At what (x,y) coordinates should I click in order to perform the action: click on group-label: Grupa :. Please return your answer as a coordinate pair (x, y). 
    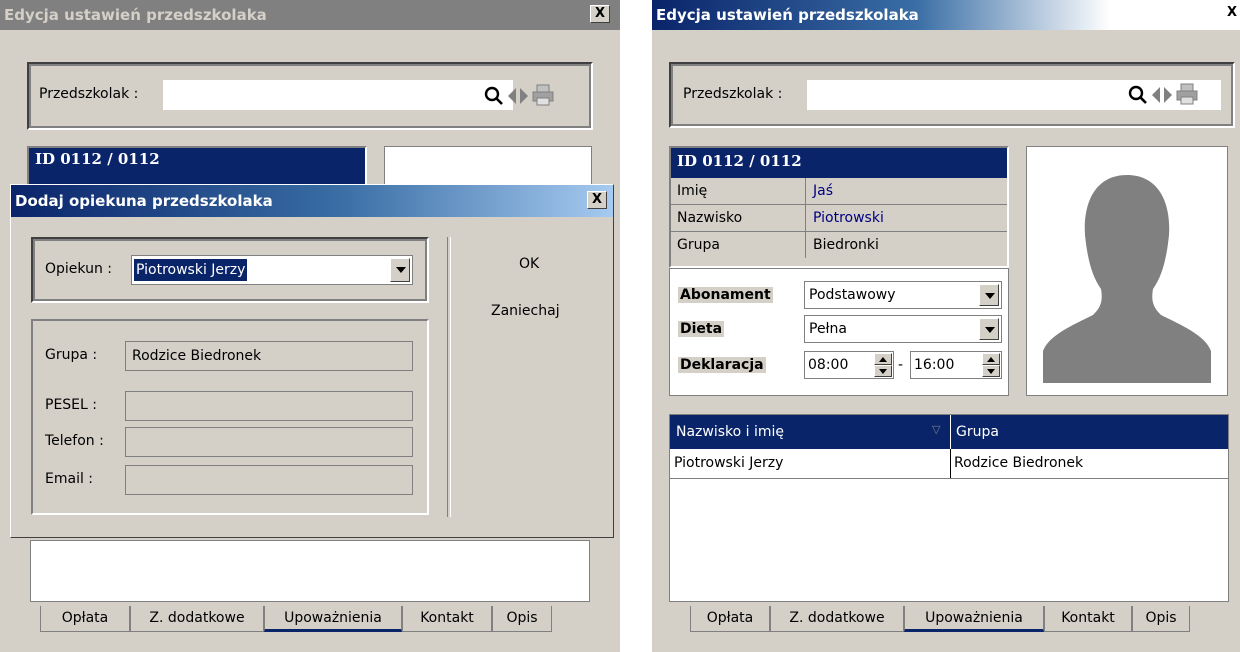
    Looking at the image, I should click on (71, 355).